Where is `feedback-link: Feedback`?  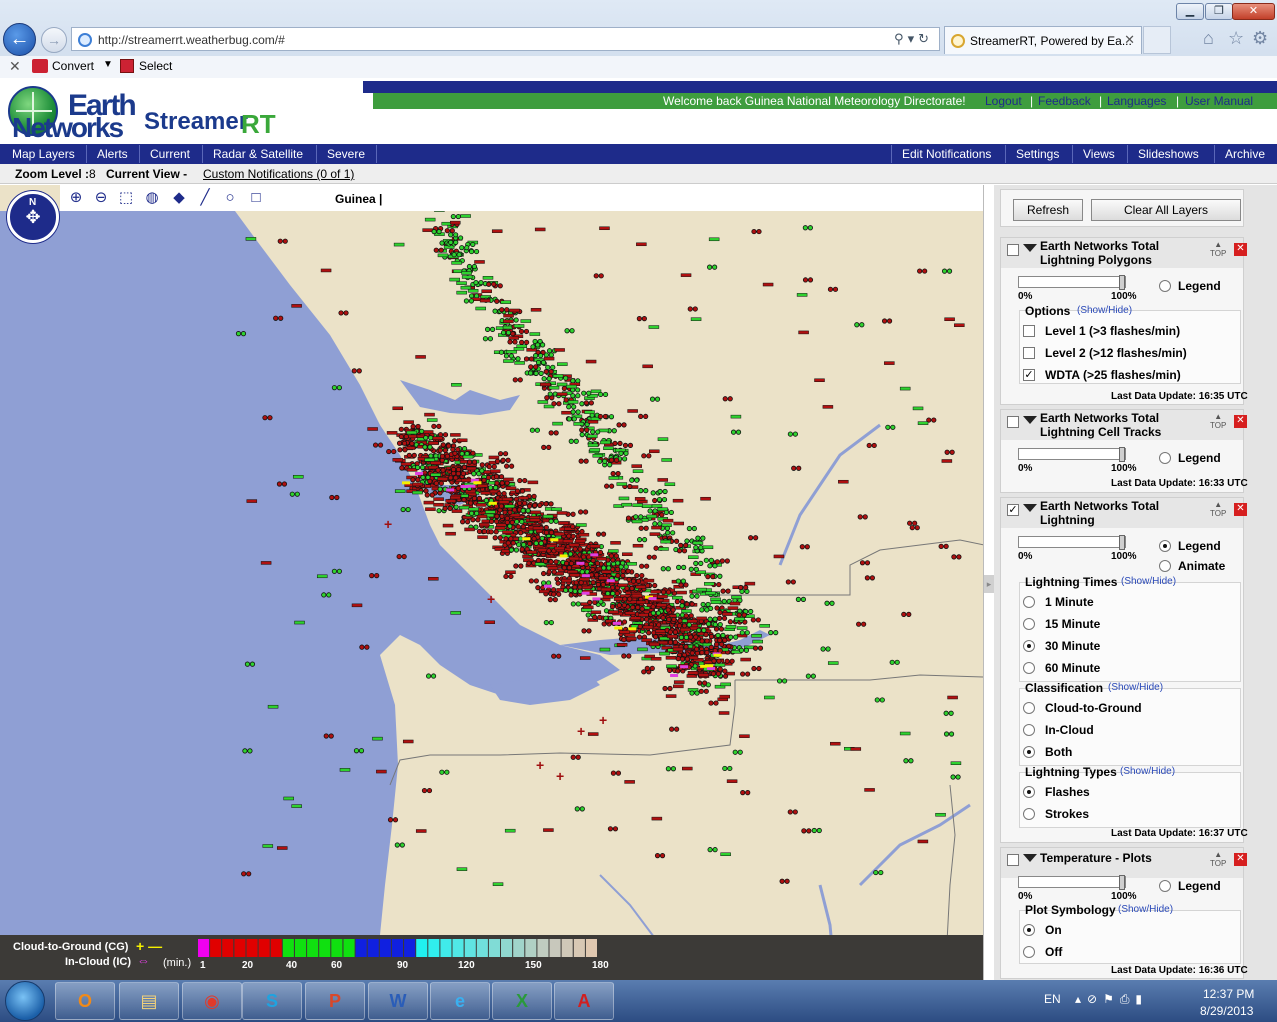 feedback-link: Feedback is located at coordinates (1064, 101).